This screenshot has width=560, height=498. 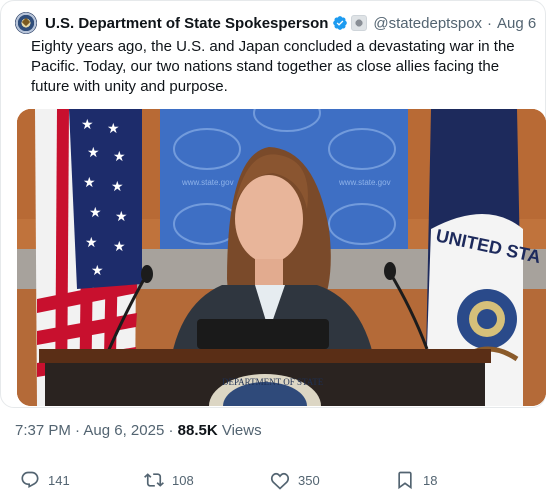 What do you see at coordinates (169, 480) in the screenshot?
I see `repost-button: 108` at bounding box center [169, 480].